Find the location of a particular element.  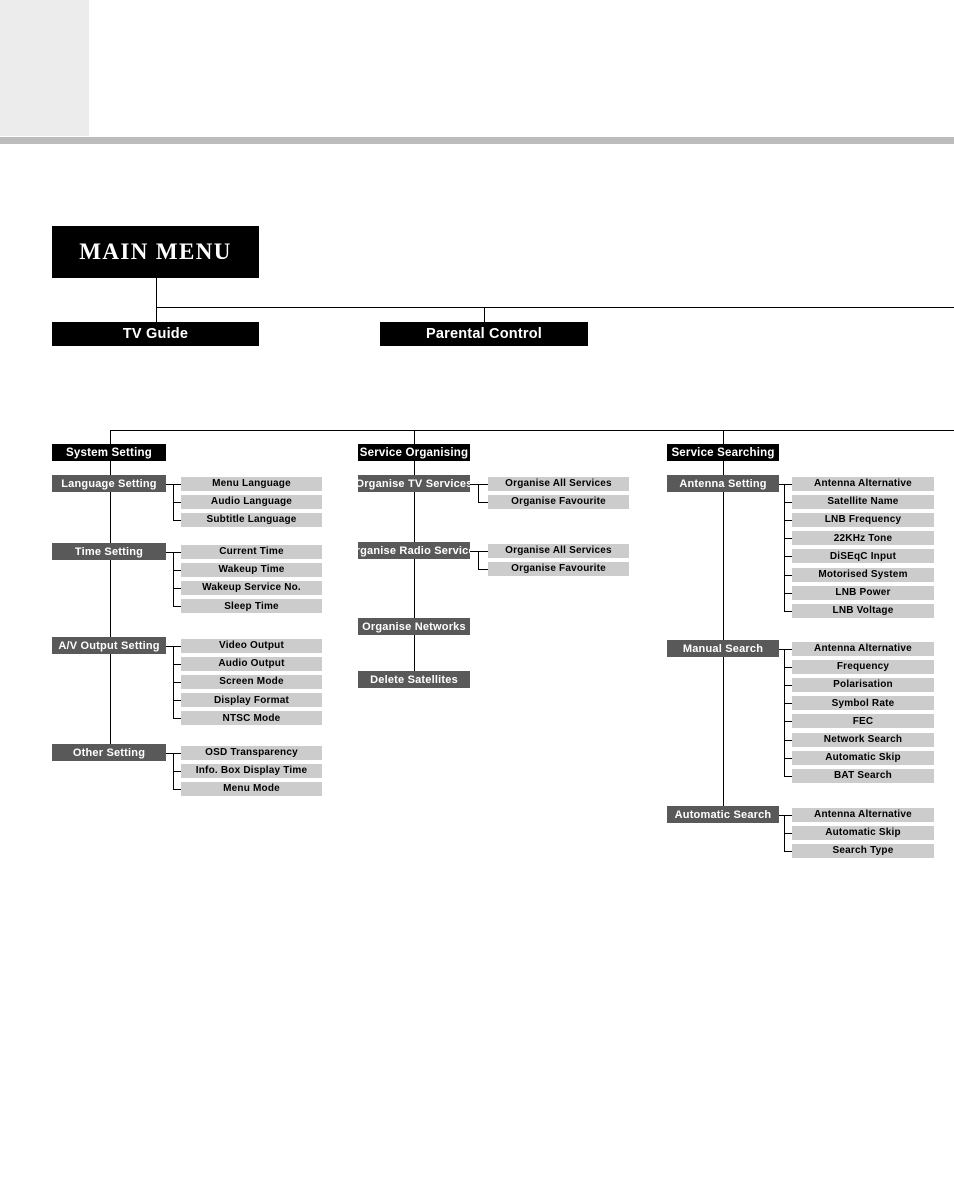

item-other-setting-osd-transparency: OSD Transparency is located at coordinates (251, 752).